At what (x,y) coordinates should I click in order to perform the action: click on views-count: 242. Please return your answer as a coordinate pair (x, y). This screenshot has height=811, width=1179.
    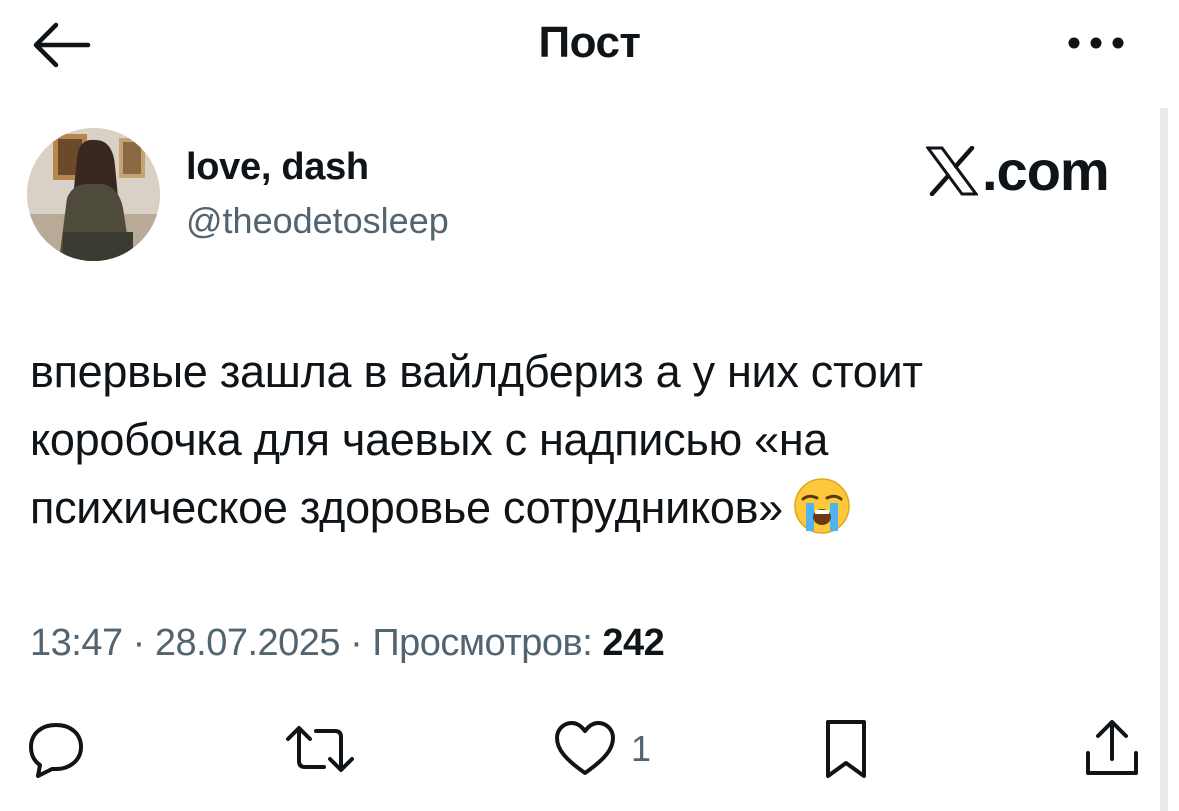
    Looking at the image, I should click on (633, 643).